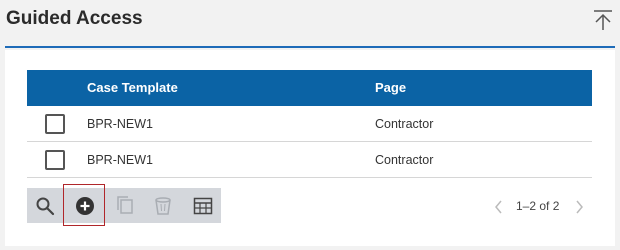  I want to click on delete-button, so click(163, 206).